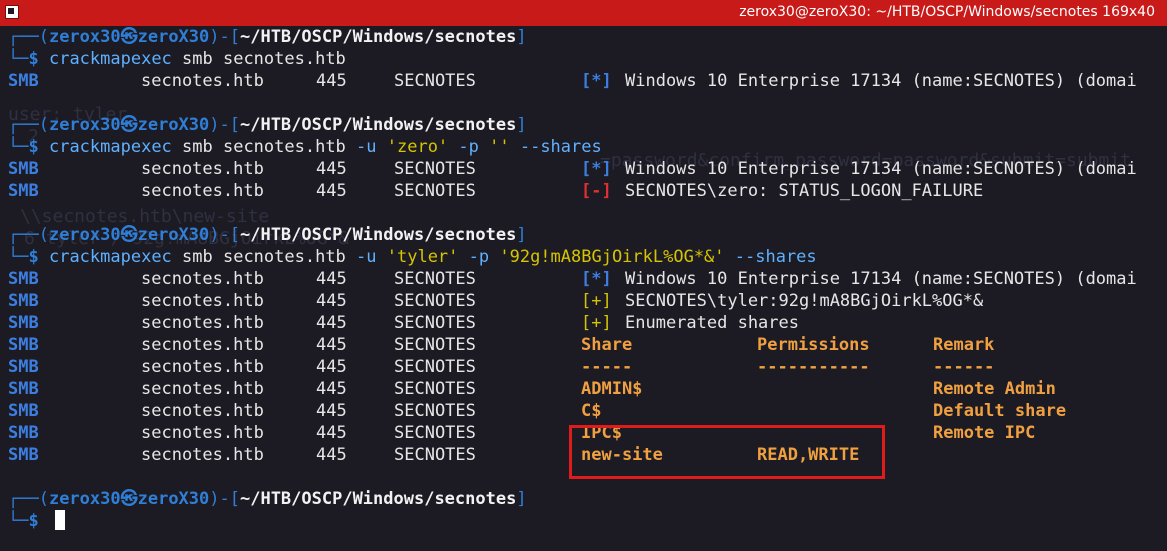 This screenshot has height=551, width=1167. What do you see at coordinates (469, 147) in the screenshot?
I see `command-flag: -p` at bounding box center [469, 147].